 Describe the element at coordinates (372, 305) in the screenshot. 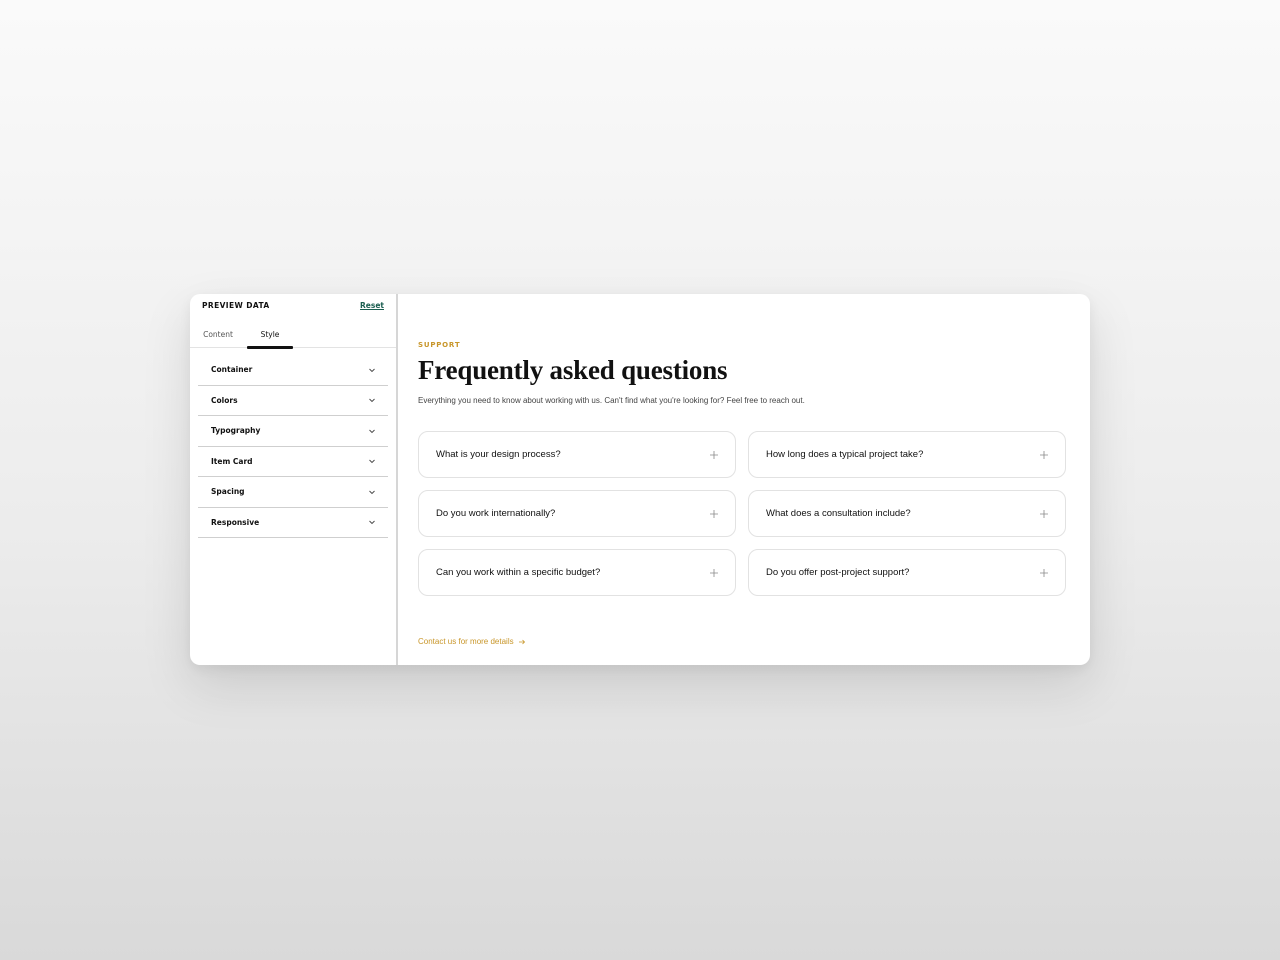

I see `reset-button: Reset` at that location.